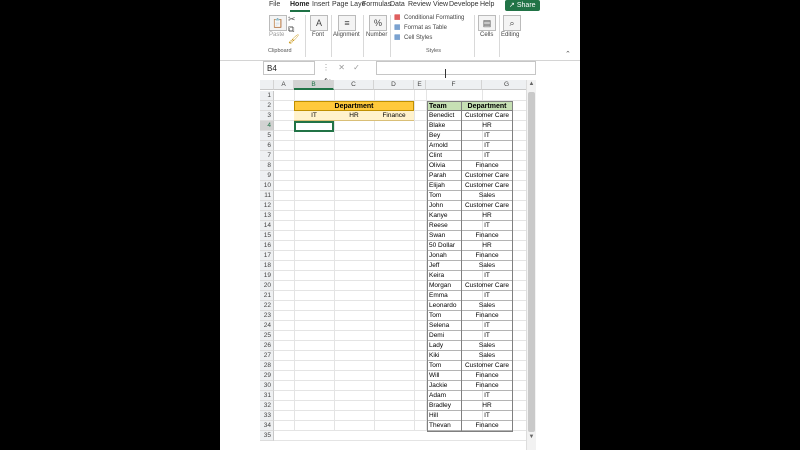  I want to click on group-clipboard: Clipboard, so click(280, 51).